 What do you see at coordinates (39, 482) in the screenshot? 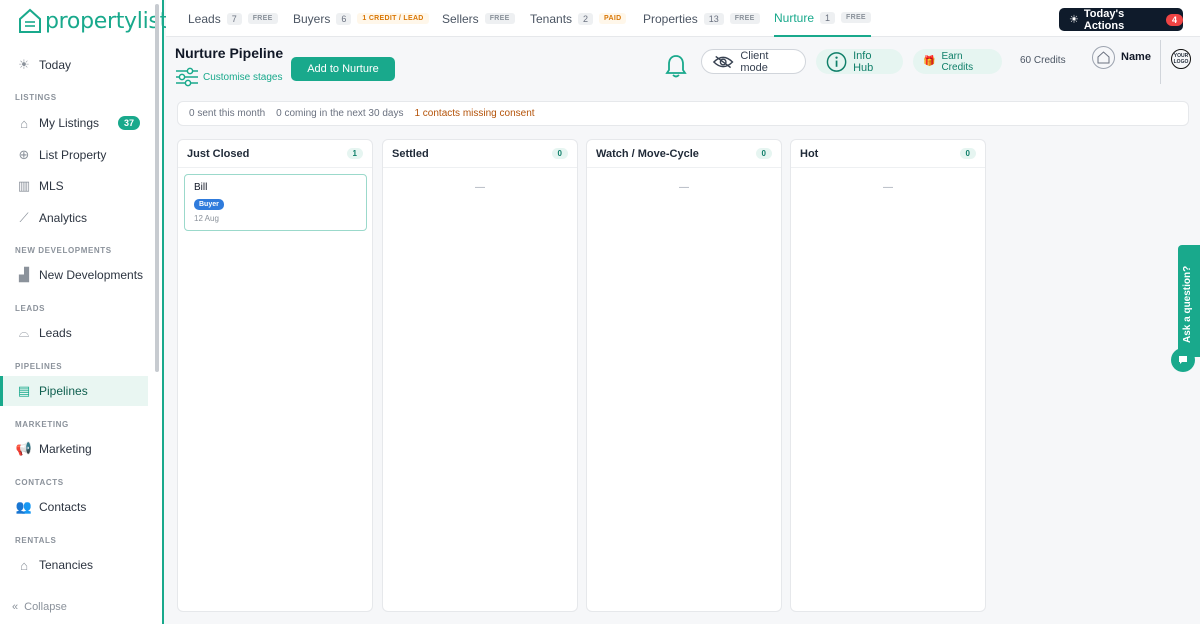
I see `section-contacts: CONTACTS` at bounding box center [39, 482].